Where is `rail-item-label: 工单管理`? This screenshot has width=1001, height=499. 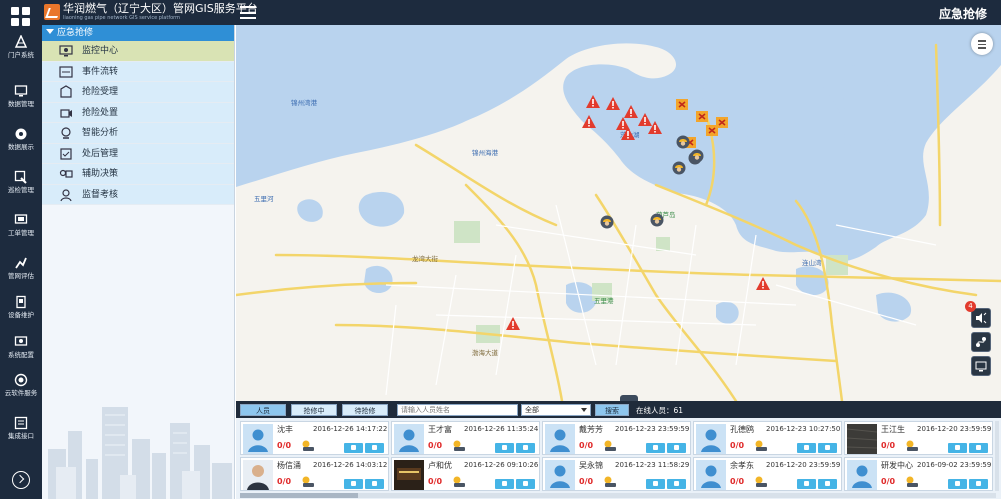
rail-item-label: 工单管理 is located at coordinates (21, 233).